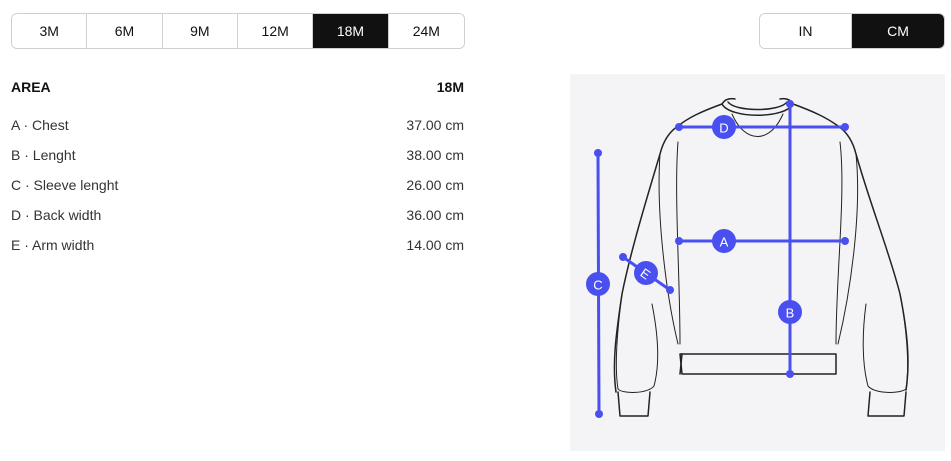 This screenshot has width=951, height=461. What do you see at coordinates (426, 31) in the screenshot?
I see `size-option-24m: 24M` at bounding box center [426, 31].